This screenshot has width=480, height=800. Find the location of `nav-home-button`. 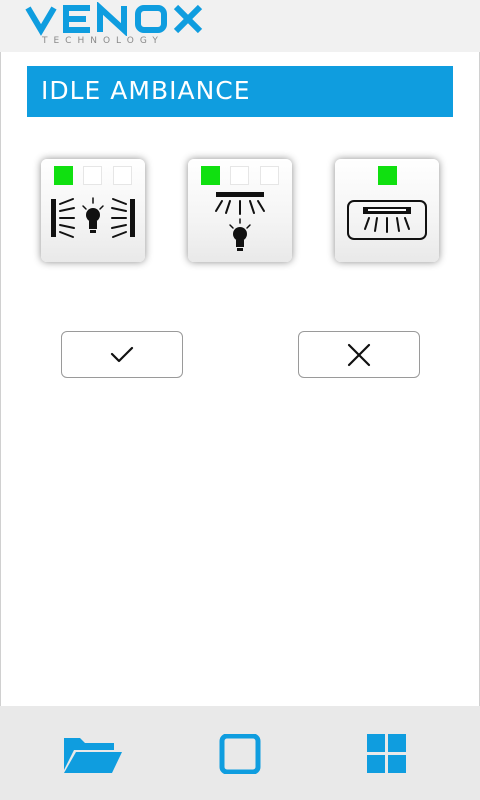

nav-home-button is located at coordinates (240, 755).